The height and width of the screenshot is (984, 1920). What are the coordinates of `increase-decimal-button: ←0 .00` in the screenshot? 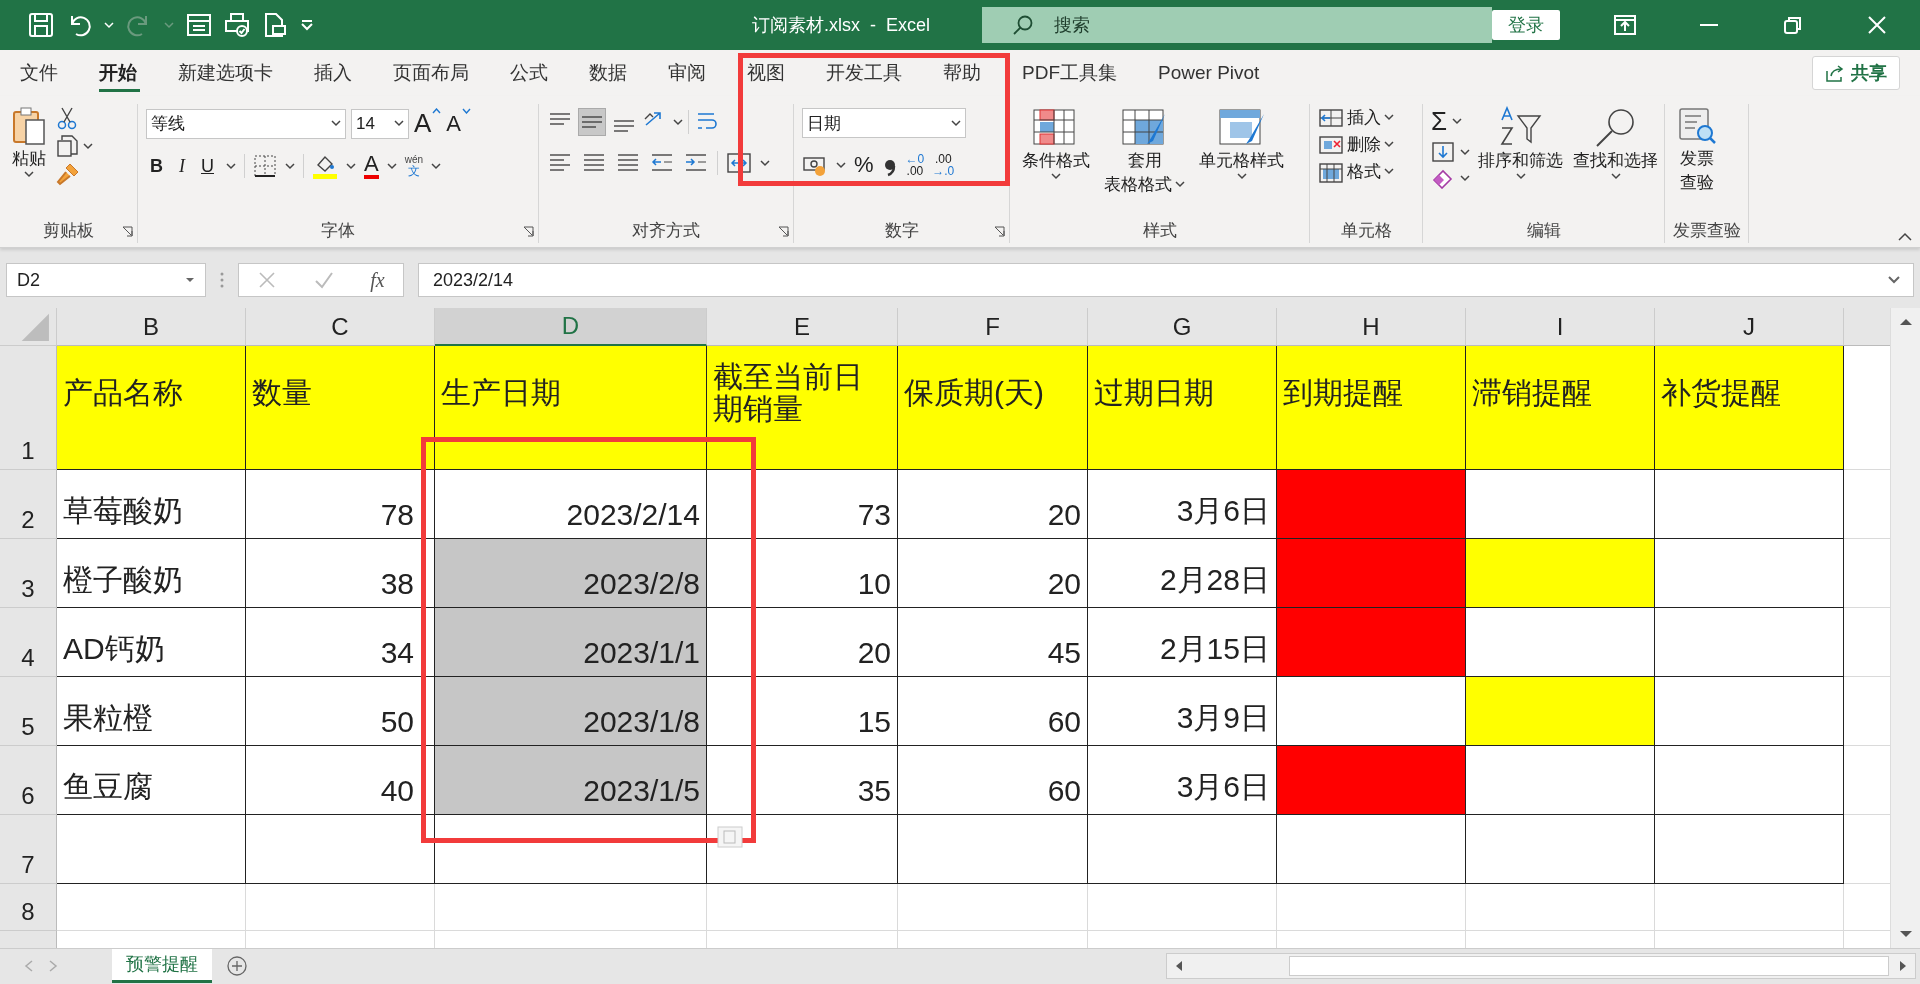 It's located at (915, 165).